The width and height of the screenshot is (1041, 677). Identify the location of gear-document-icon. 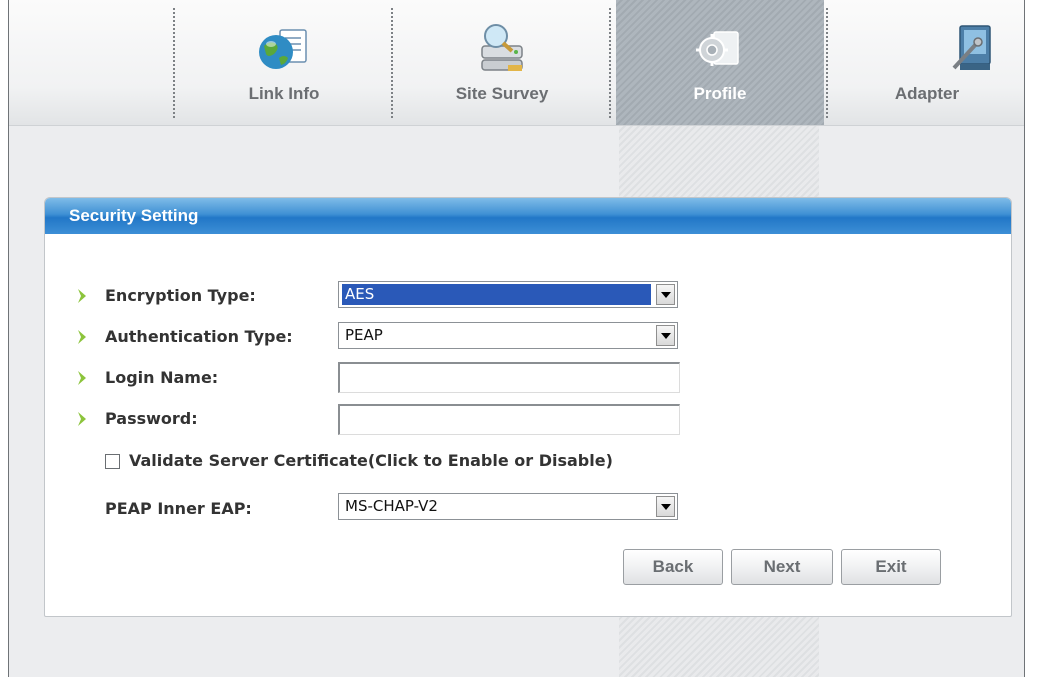
(717, 48).